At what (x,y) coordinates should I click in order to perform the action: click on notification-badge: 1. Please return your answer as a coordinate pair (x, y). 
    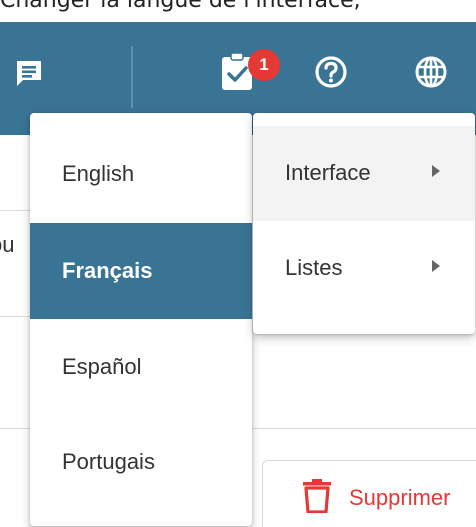
    Looking at the image, I should click on (264, 65).